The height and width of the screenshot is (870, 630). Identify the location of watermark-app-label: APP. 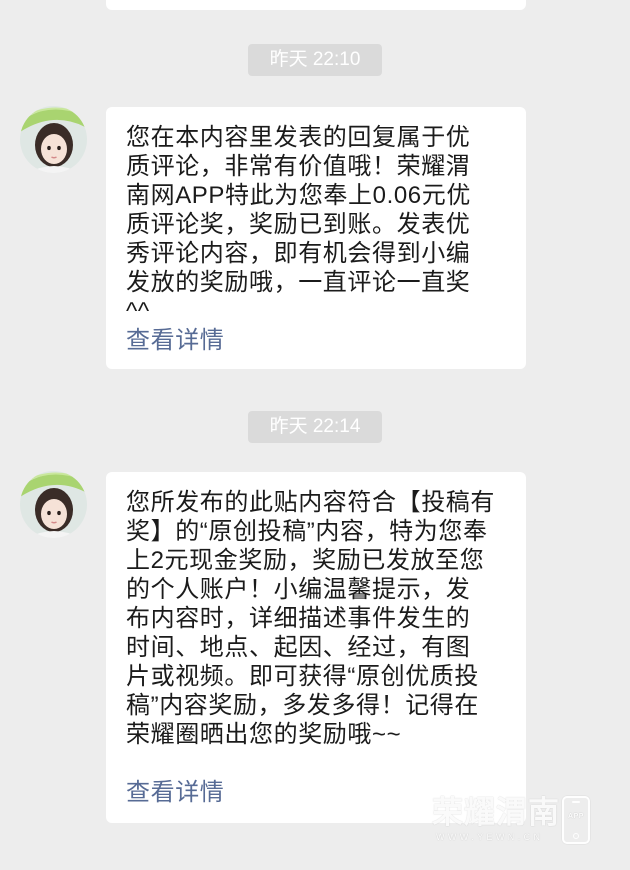
(576, 816).